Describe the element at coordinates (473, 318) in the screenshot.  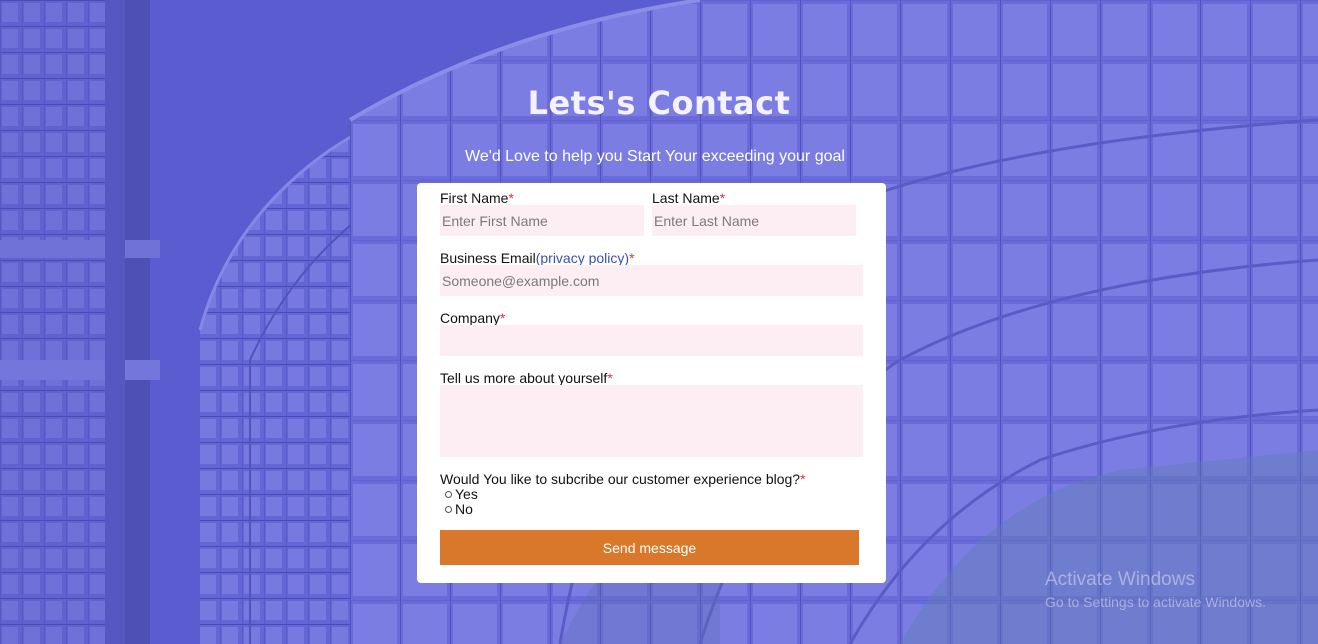
I see `company-label: Company*` at that location.